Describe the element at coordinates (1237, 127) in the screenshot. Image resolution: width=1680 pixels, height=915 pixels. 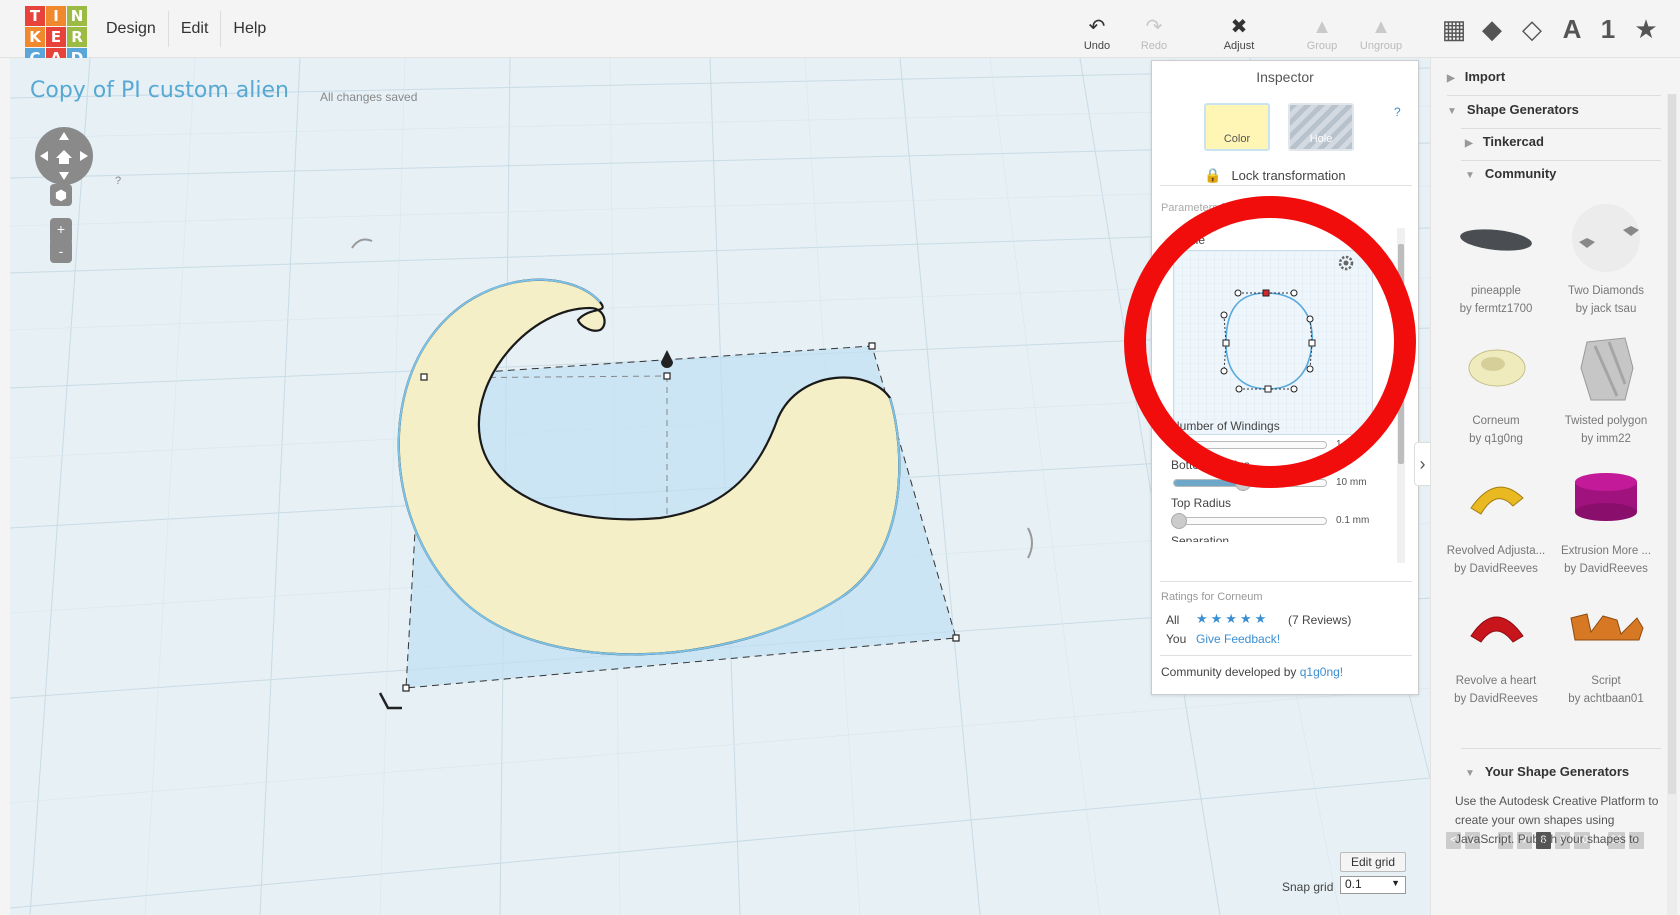
I see `color-swatch: Color` at that location.